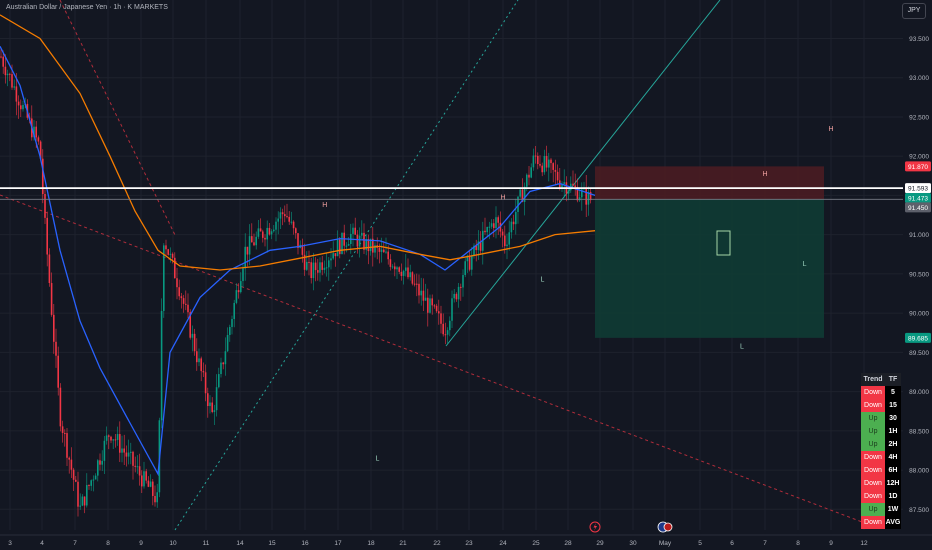 This screenshot has height=550, width=932. I want to click on swing-label: H, so click(502, 197).